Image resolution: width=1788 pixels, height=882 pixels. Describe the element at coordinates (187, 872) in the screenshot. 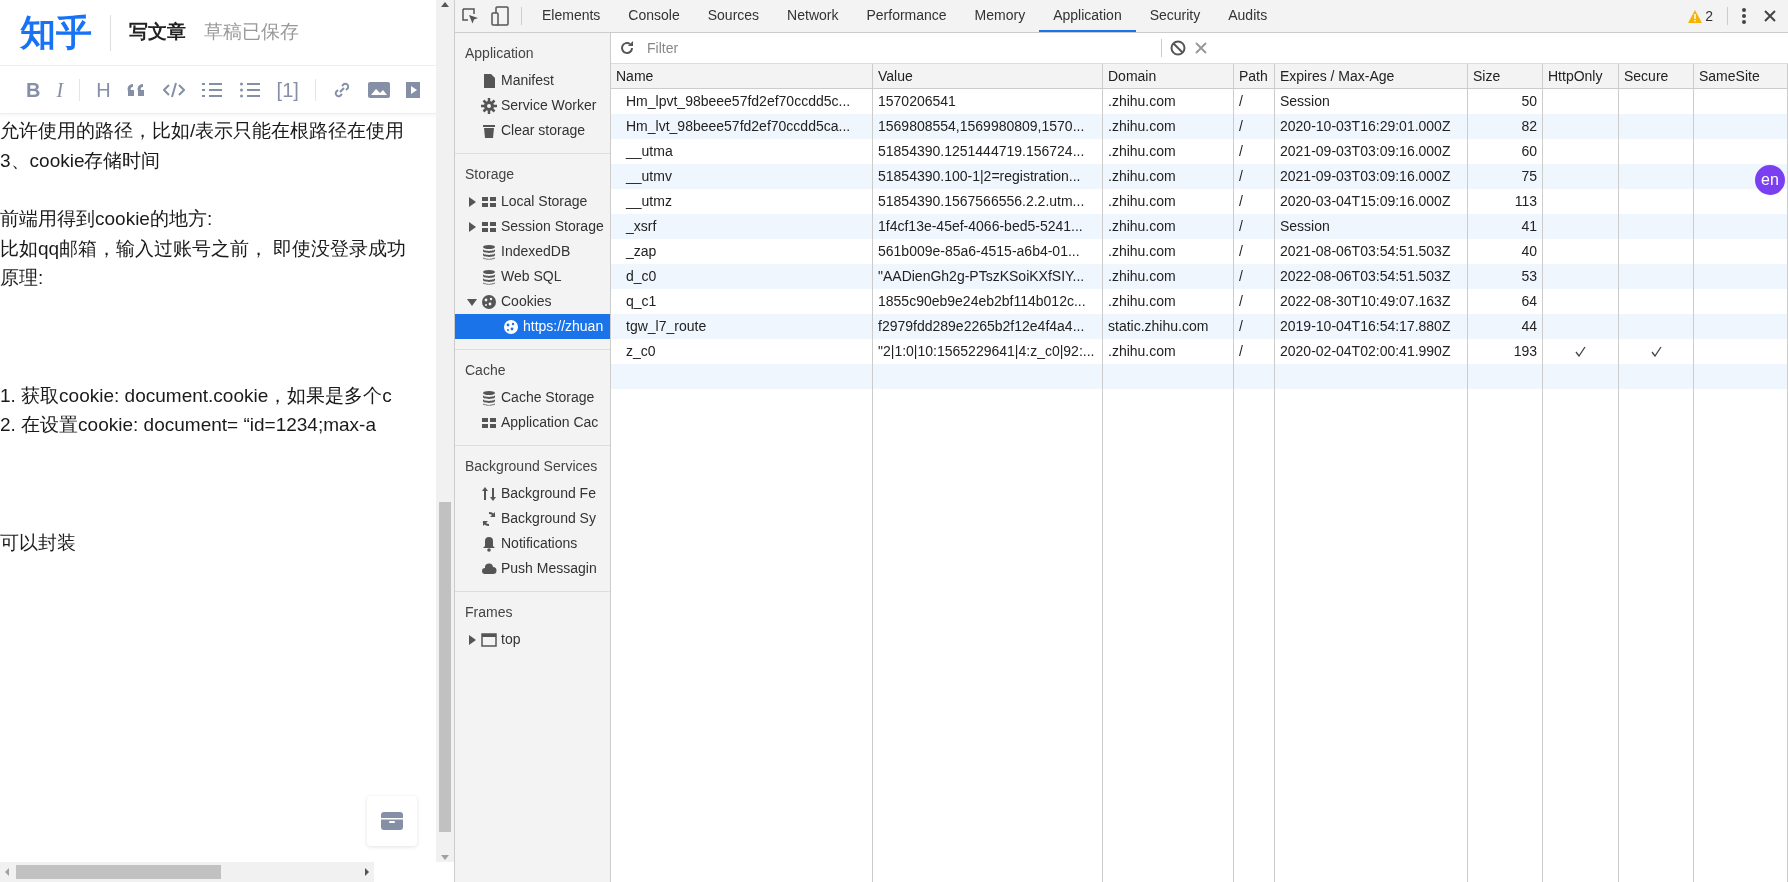

I see `horizontal-scrollbar` at that location.